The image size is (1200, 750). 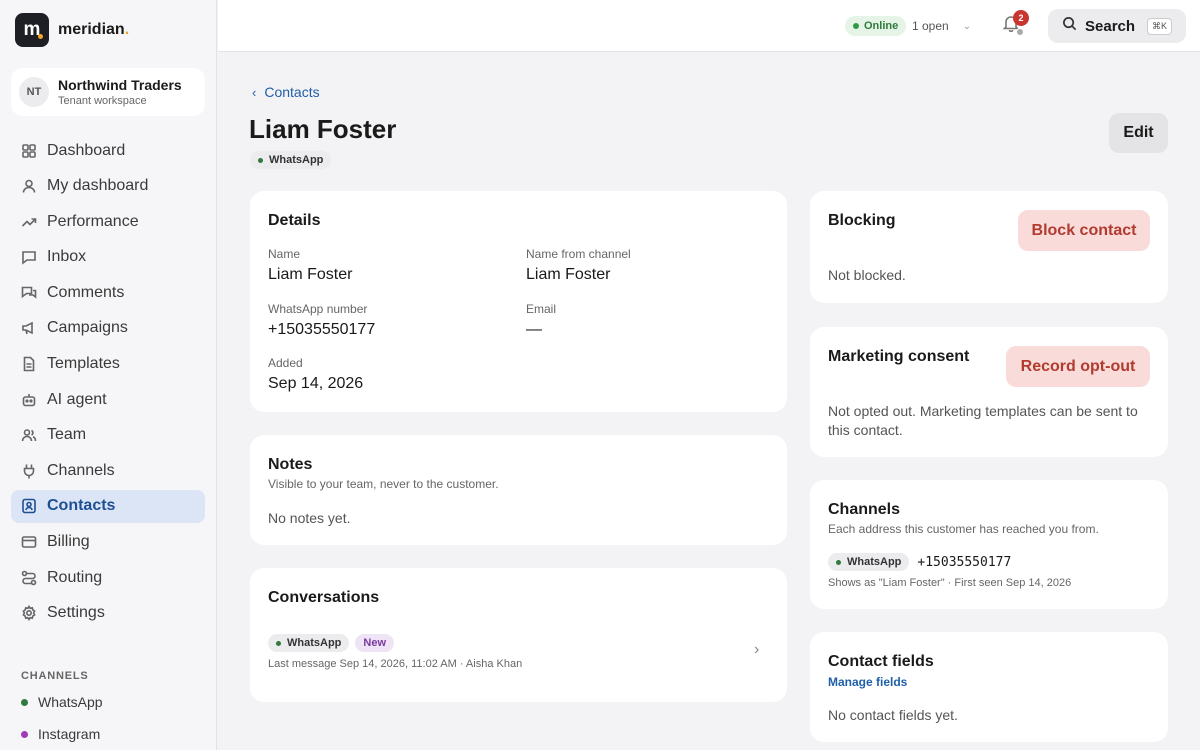 I want to click on search-button: Search ⌘K, so click(x=1117, y=26).